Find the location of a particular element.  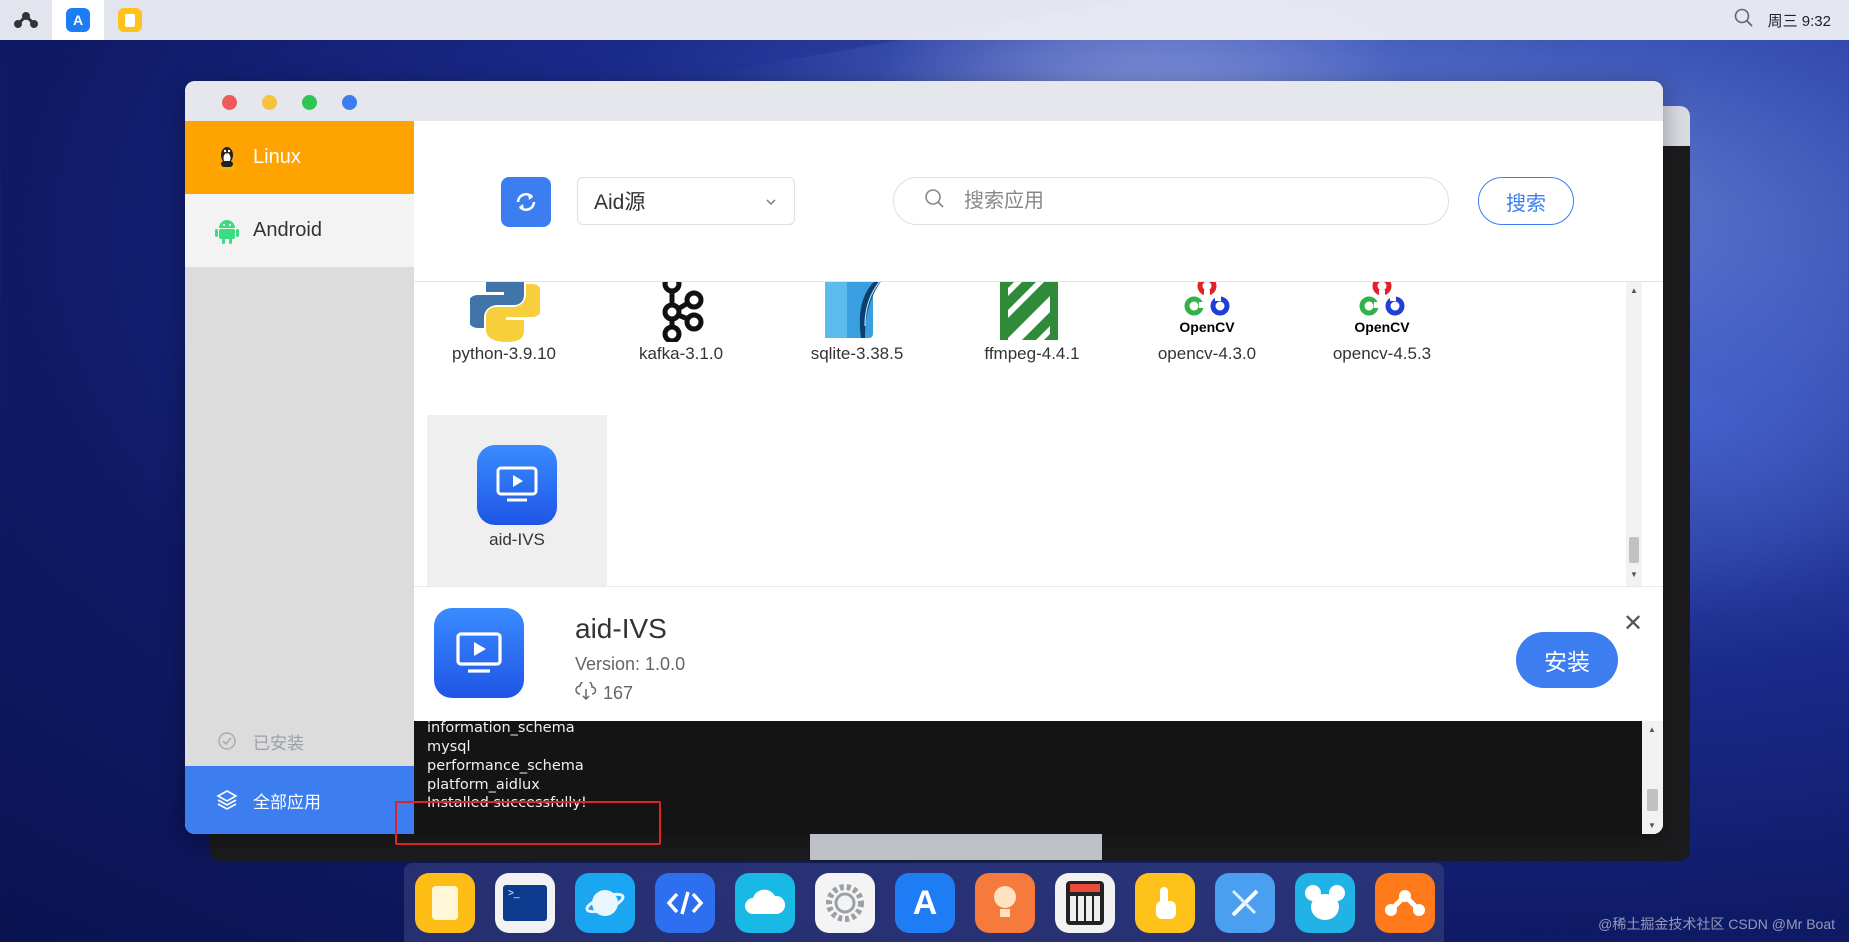

maximize-window-button is located at coordinates (309, 102).